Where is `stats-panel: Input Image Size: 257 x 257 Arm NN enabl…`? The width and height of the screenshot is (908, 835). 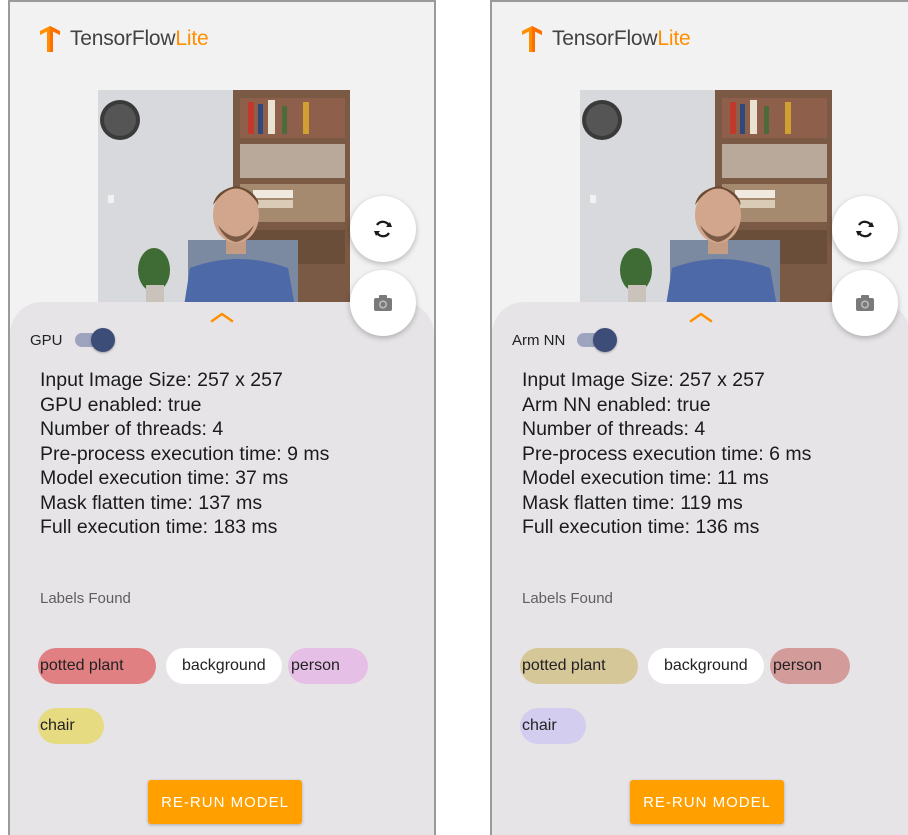 stats-panel: Input Image Size: 257 x 257 Arm NN enabl… is located at coordinates (666, 454).